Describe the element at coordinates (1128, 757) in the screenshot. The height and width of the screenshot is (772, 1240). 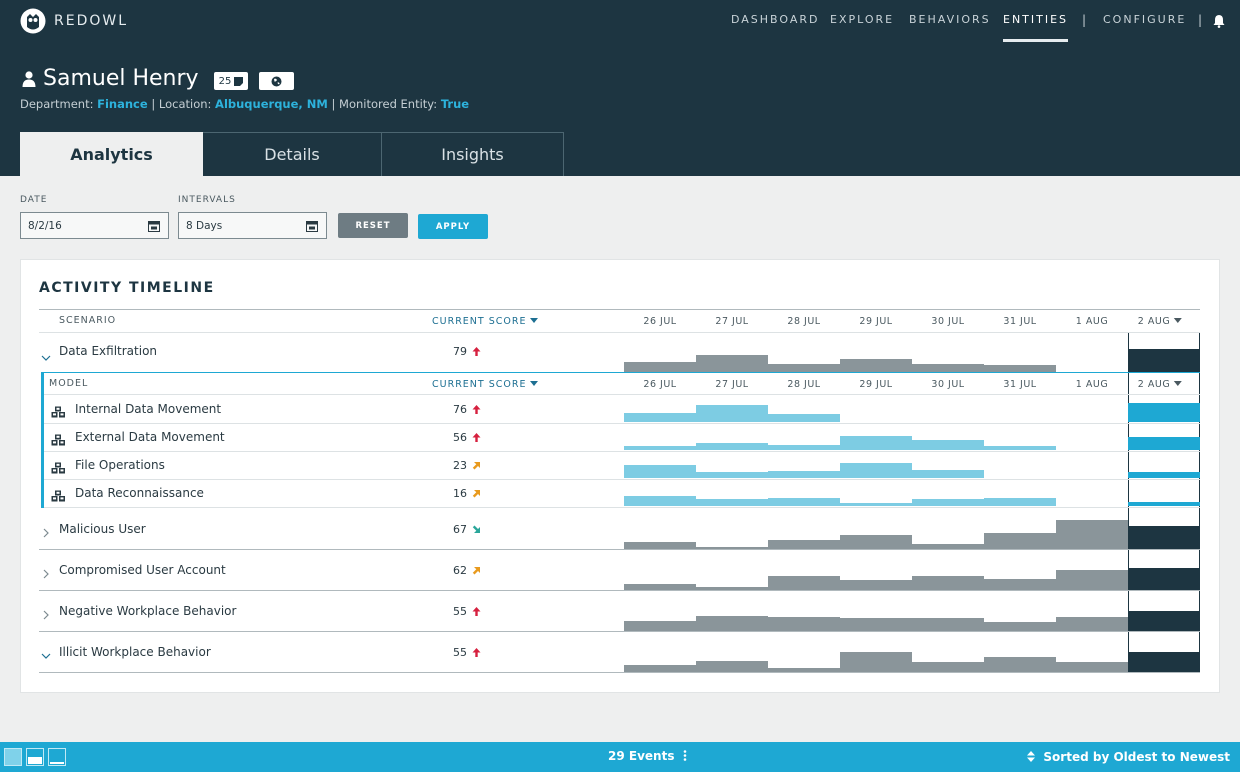
I see `sort-order: Sorted by Oldest to Newest` at that location.